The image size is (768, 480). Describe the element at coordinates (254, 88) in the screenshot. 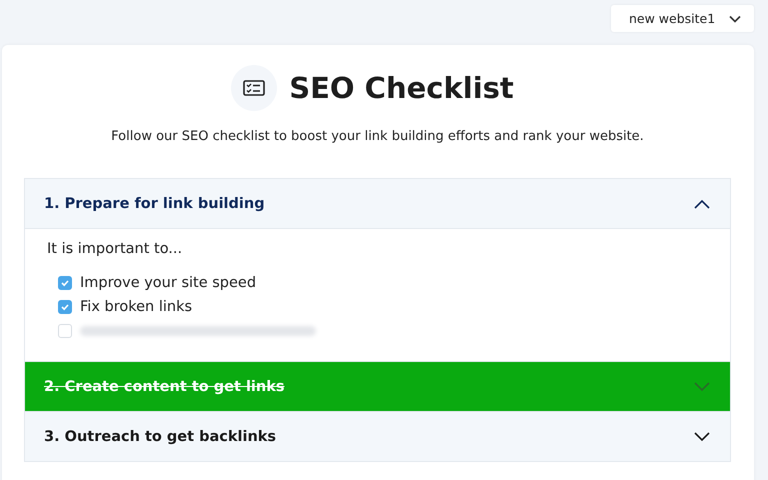

I see `checklist-icon` at that location.